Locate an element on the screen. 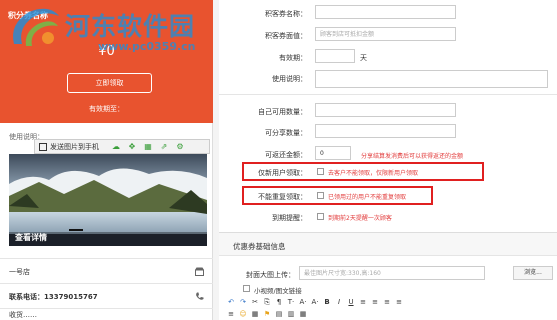 Image resolution: width=557 pixels, height=320 pixels. media-icon: ▥ is located at coordinates (291, 314).